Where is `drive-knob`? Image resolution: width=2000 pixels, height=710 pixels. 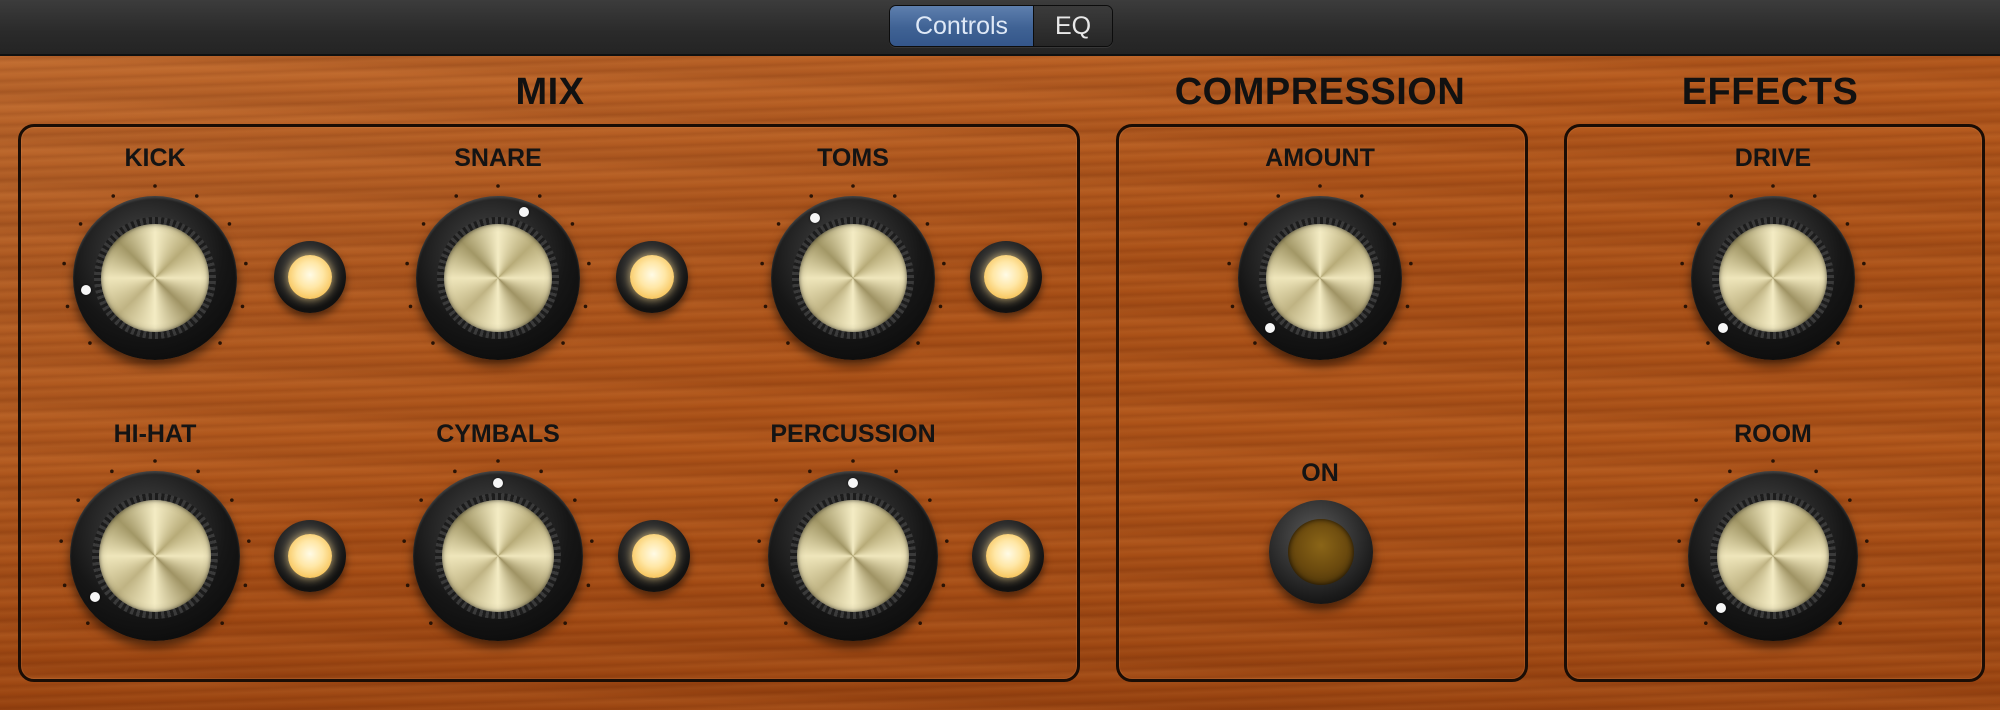 drive-knob is located at coordinates (1773, 278).